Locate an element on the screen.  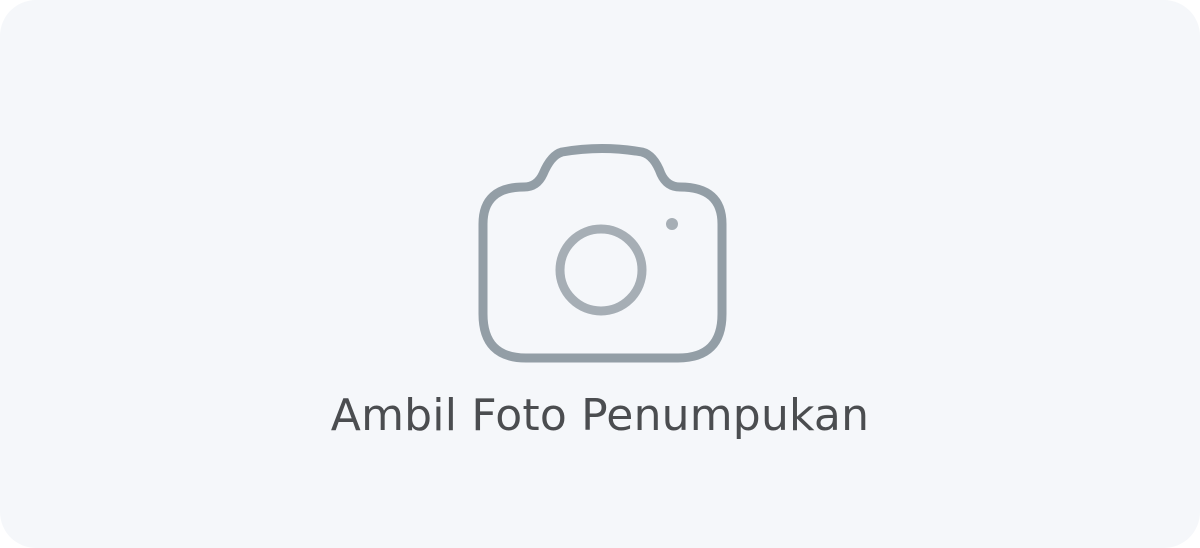
camera-body is located at coordinates (602, 253).